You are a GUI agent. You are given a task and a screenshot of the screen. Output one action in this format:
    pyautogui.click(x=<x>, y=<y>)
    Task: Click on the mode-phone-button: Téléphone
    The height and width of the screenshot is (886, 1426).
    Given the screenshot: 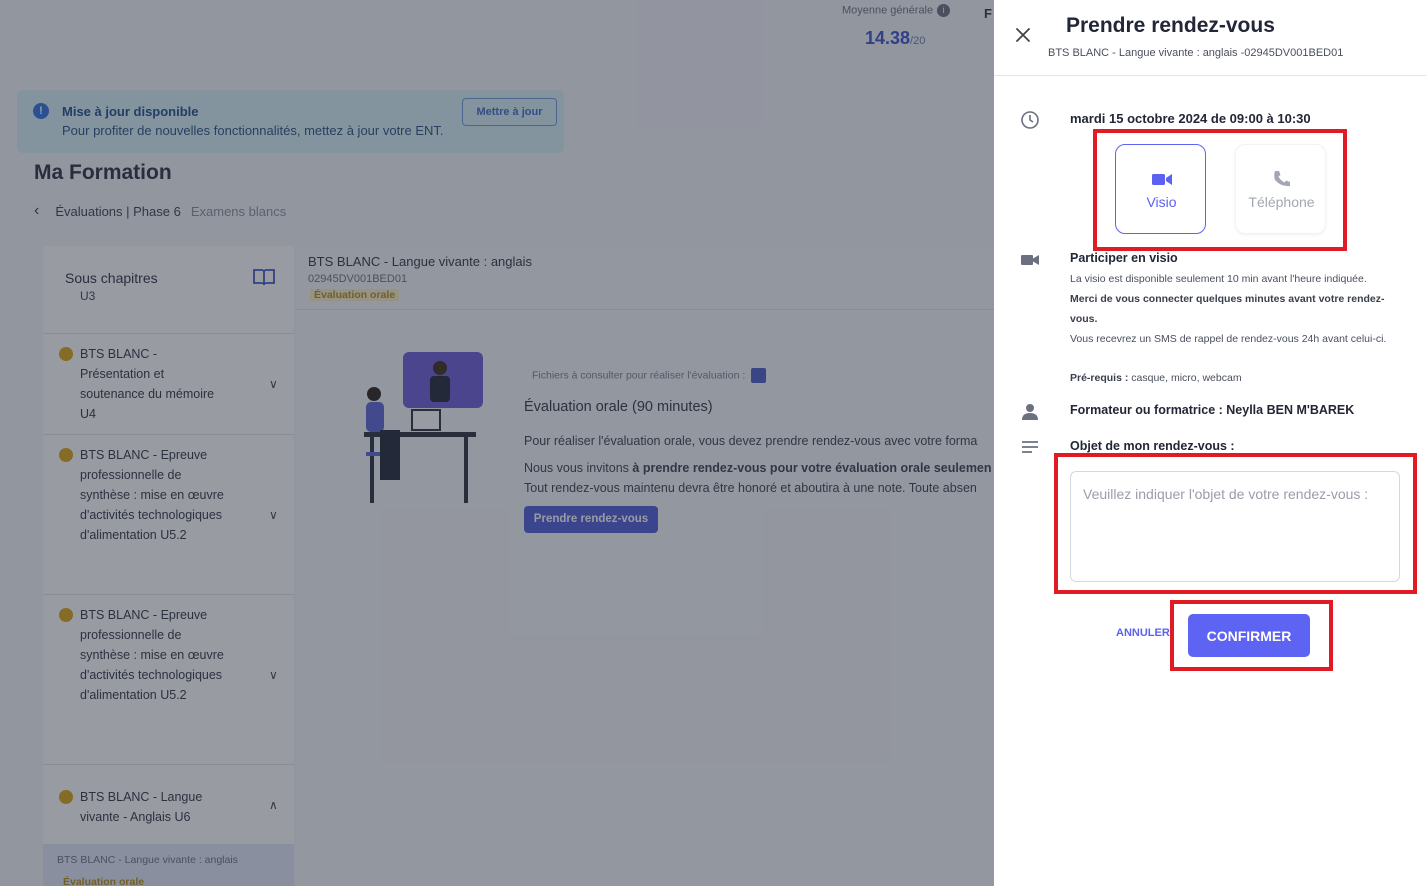 What is the action you would take?
    pyautogui.click(x=1280, y=189)
    